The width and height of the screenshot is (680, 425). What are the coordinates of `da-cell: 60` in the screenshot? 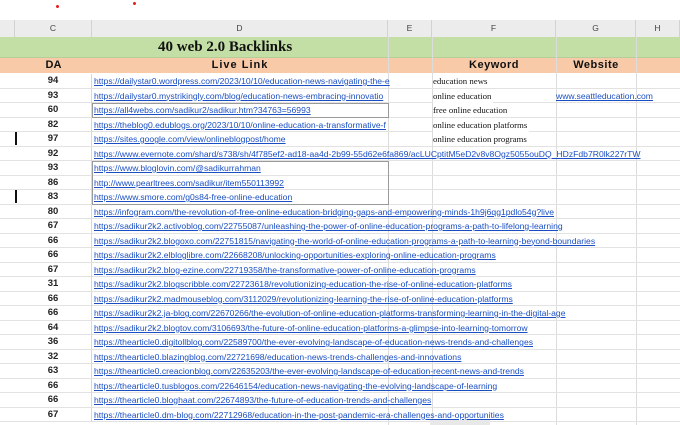 It's located at (53, 110).